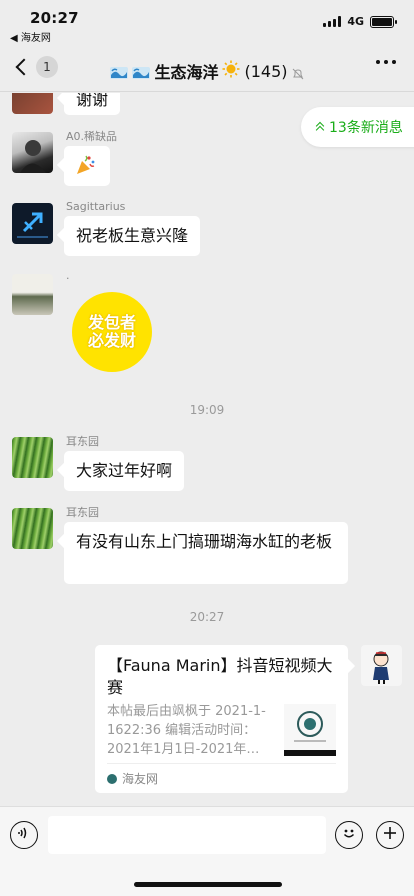 Image resolution: width=414 pixels, height=896 pixels. I want to click on plus-icon, so click(390, 835).